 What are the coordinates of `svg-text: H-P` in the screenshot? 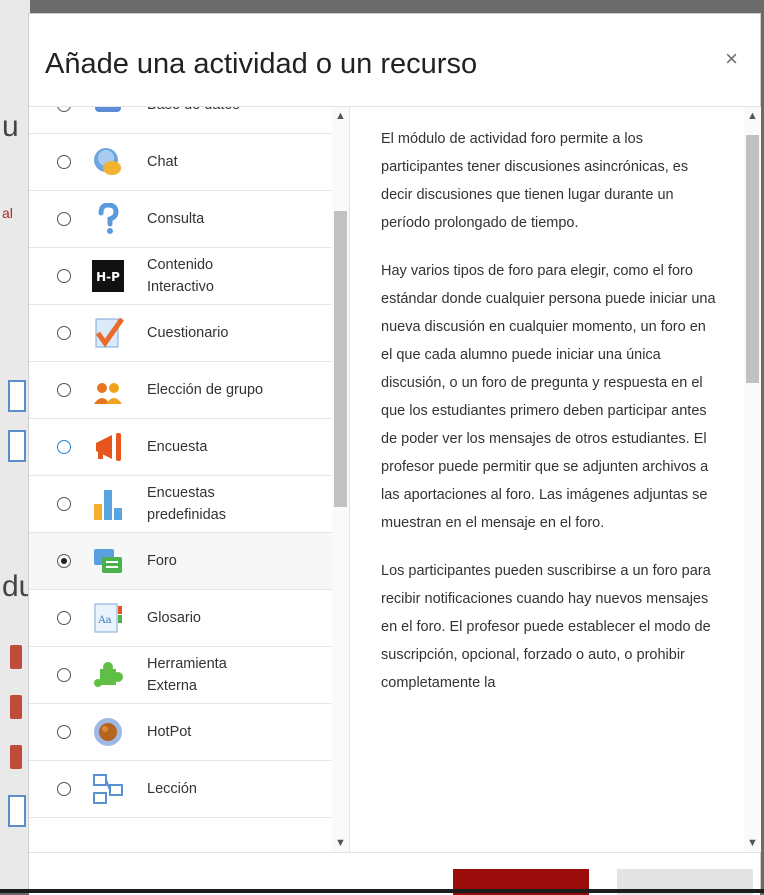 It's located at (108, 277).